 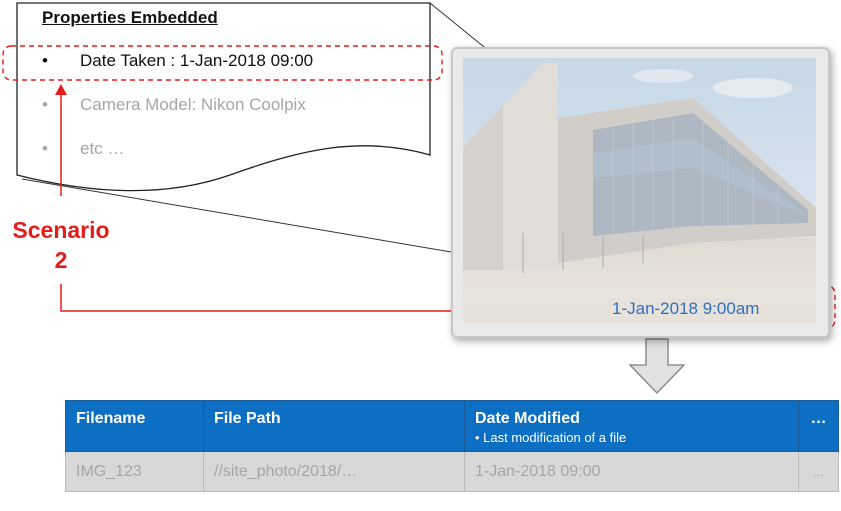 I want to click on properties-title: Properties Embedded, so click(x=130, y=17).